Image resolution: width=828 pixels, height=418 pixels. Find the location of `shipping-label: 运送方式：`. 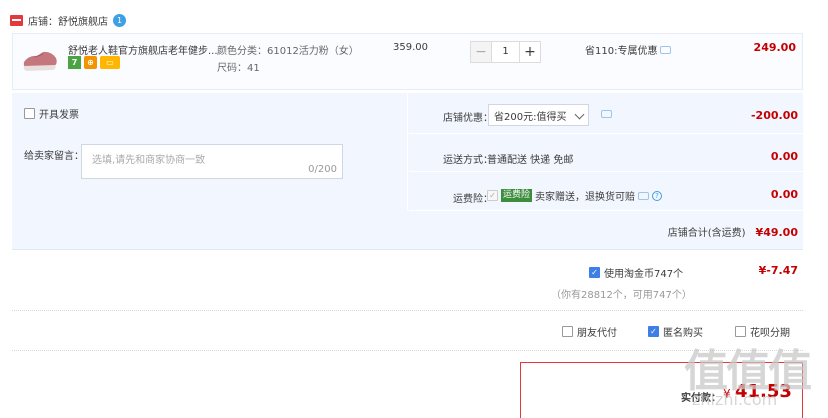

shipping-label: 运送方式： is located at coordinates (468, 160).